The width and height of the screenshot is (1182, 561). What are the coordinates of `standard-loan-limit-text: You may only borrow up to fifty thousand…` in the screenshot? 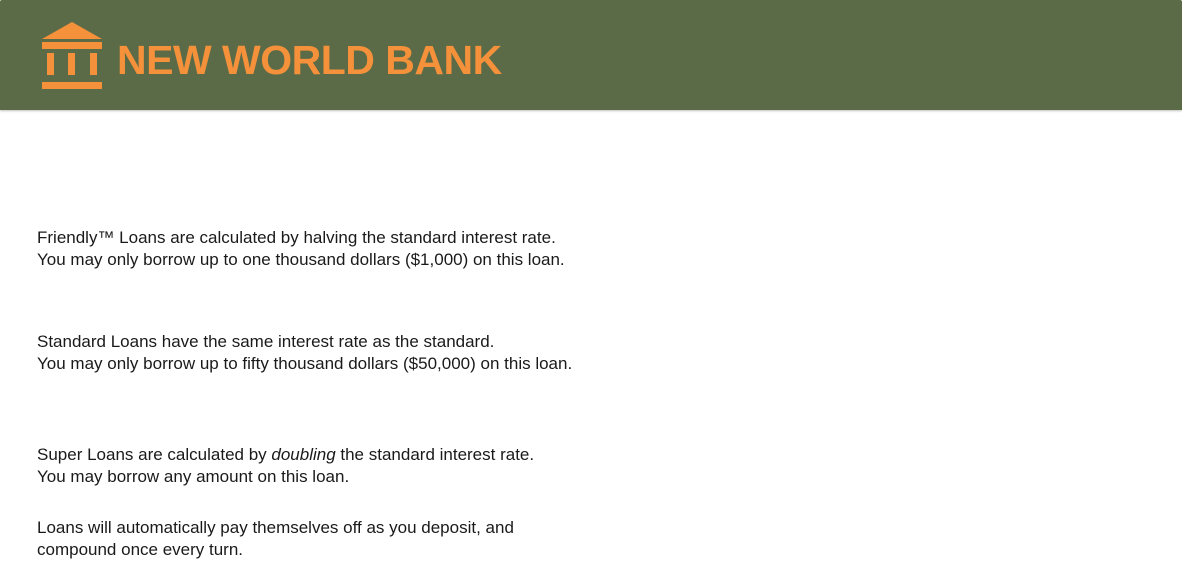 It's located at (305, 363).